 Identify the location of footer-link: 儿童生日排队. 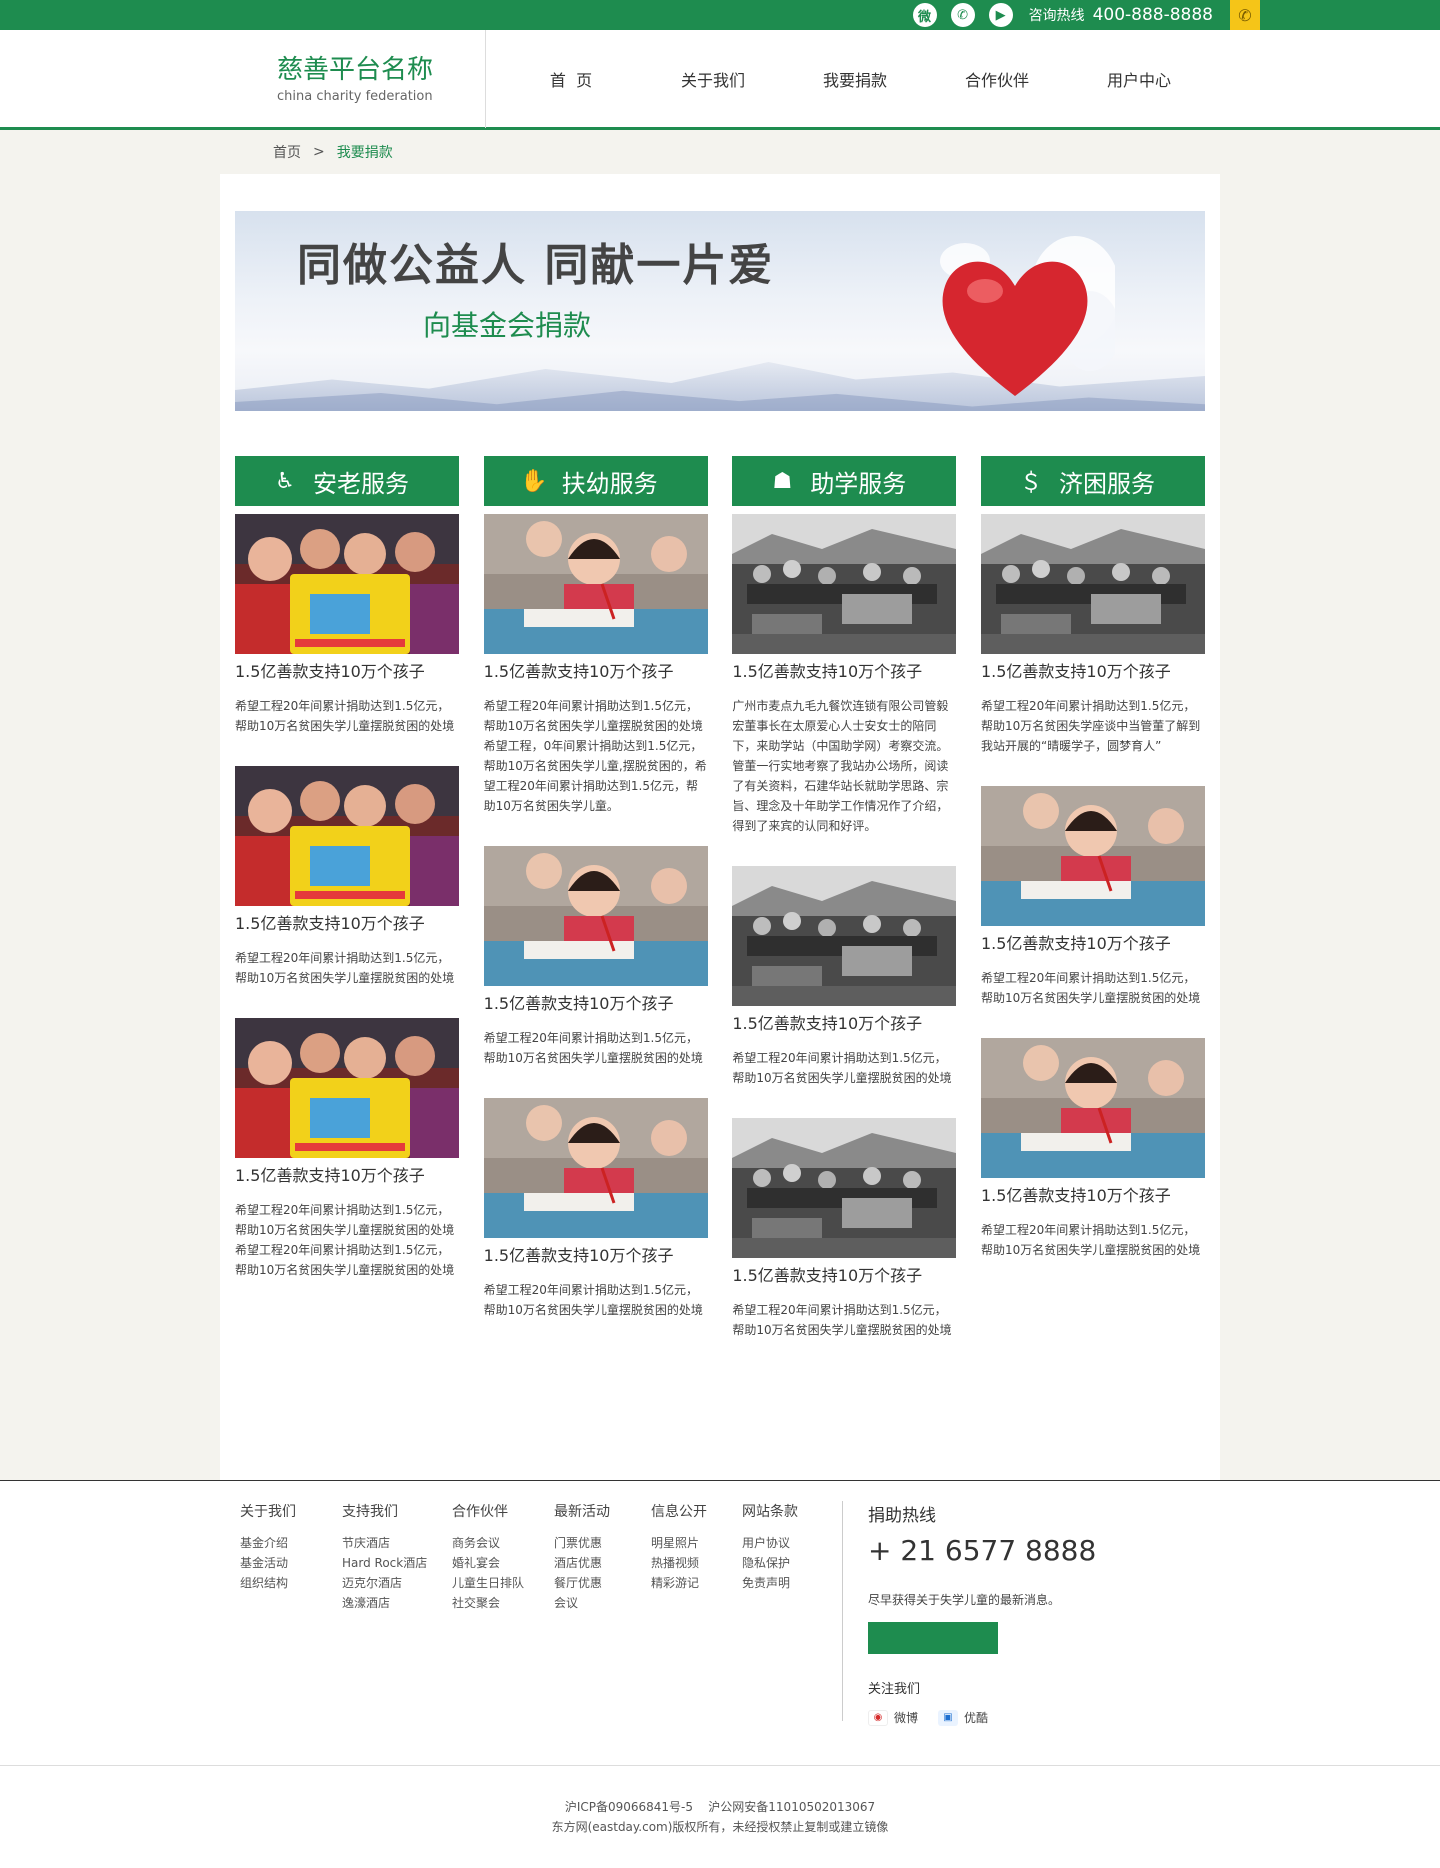
(488, 1583).